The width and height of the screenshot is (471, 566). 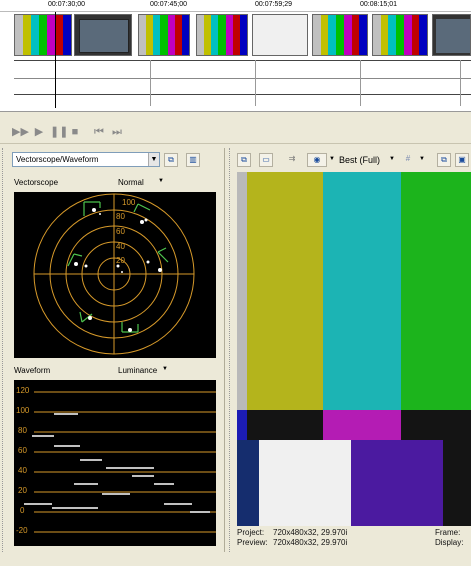 What do you see at coordinates (242, 291) in the screenshot?
I see `bar-gray` at bounding box center [242, 291].